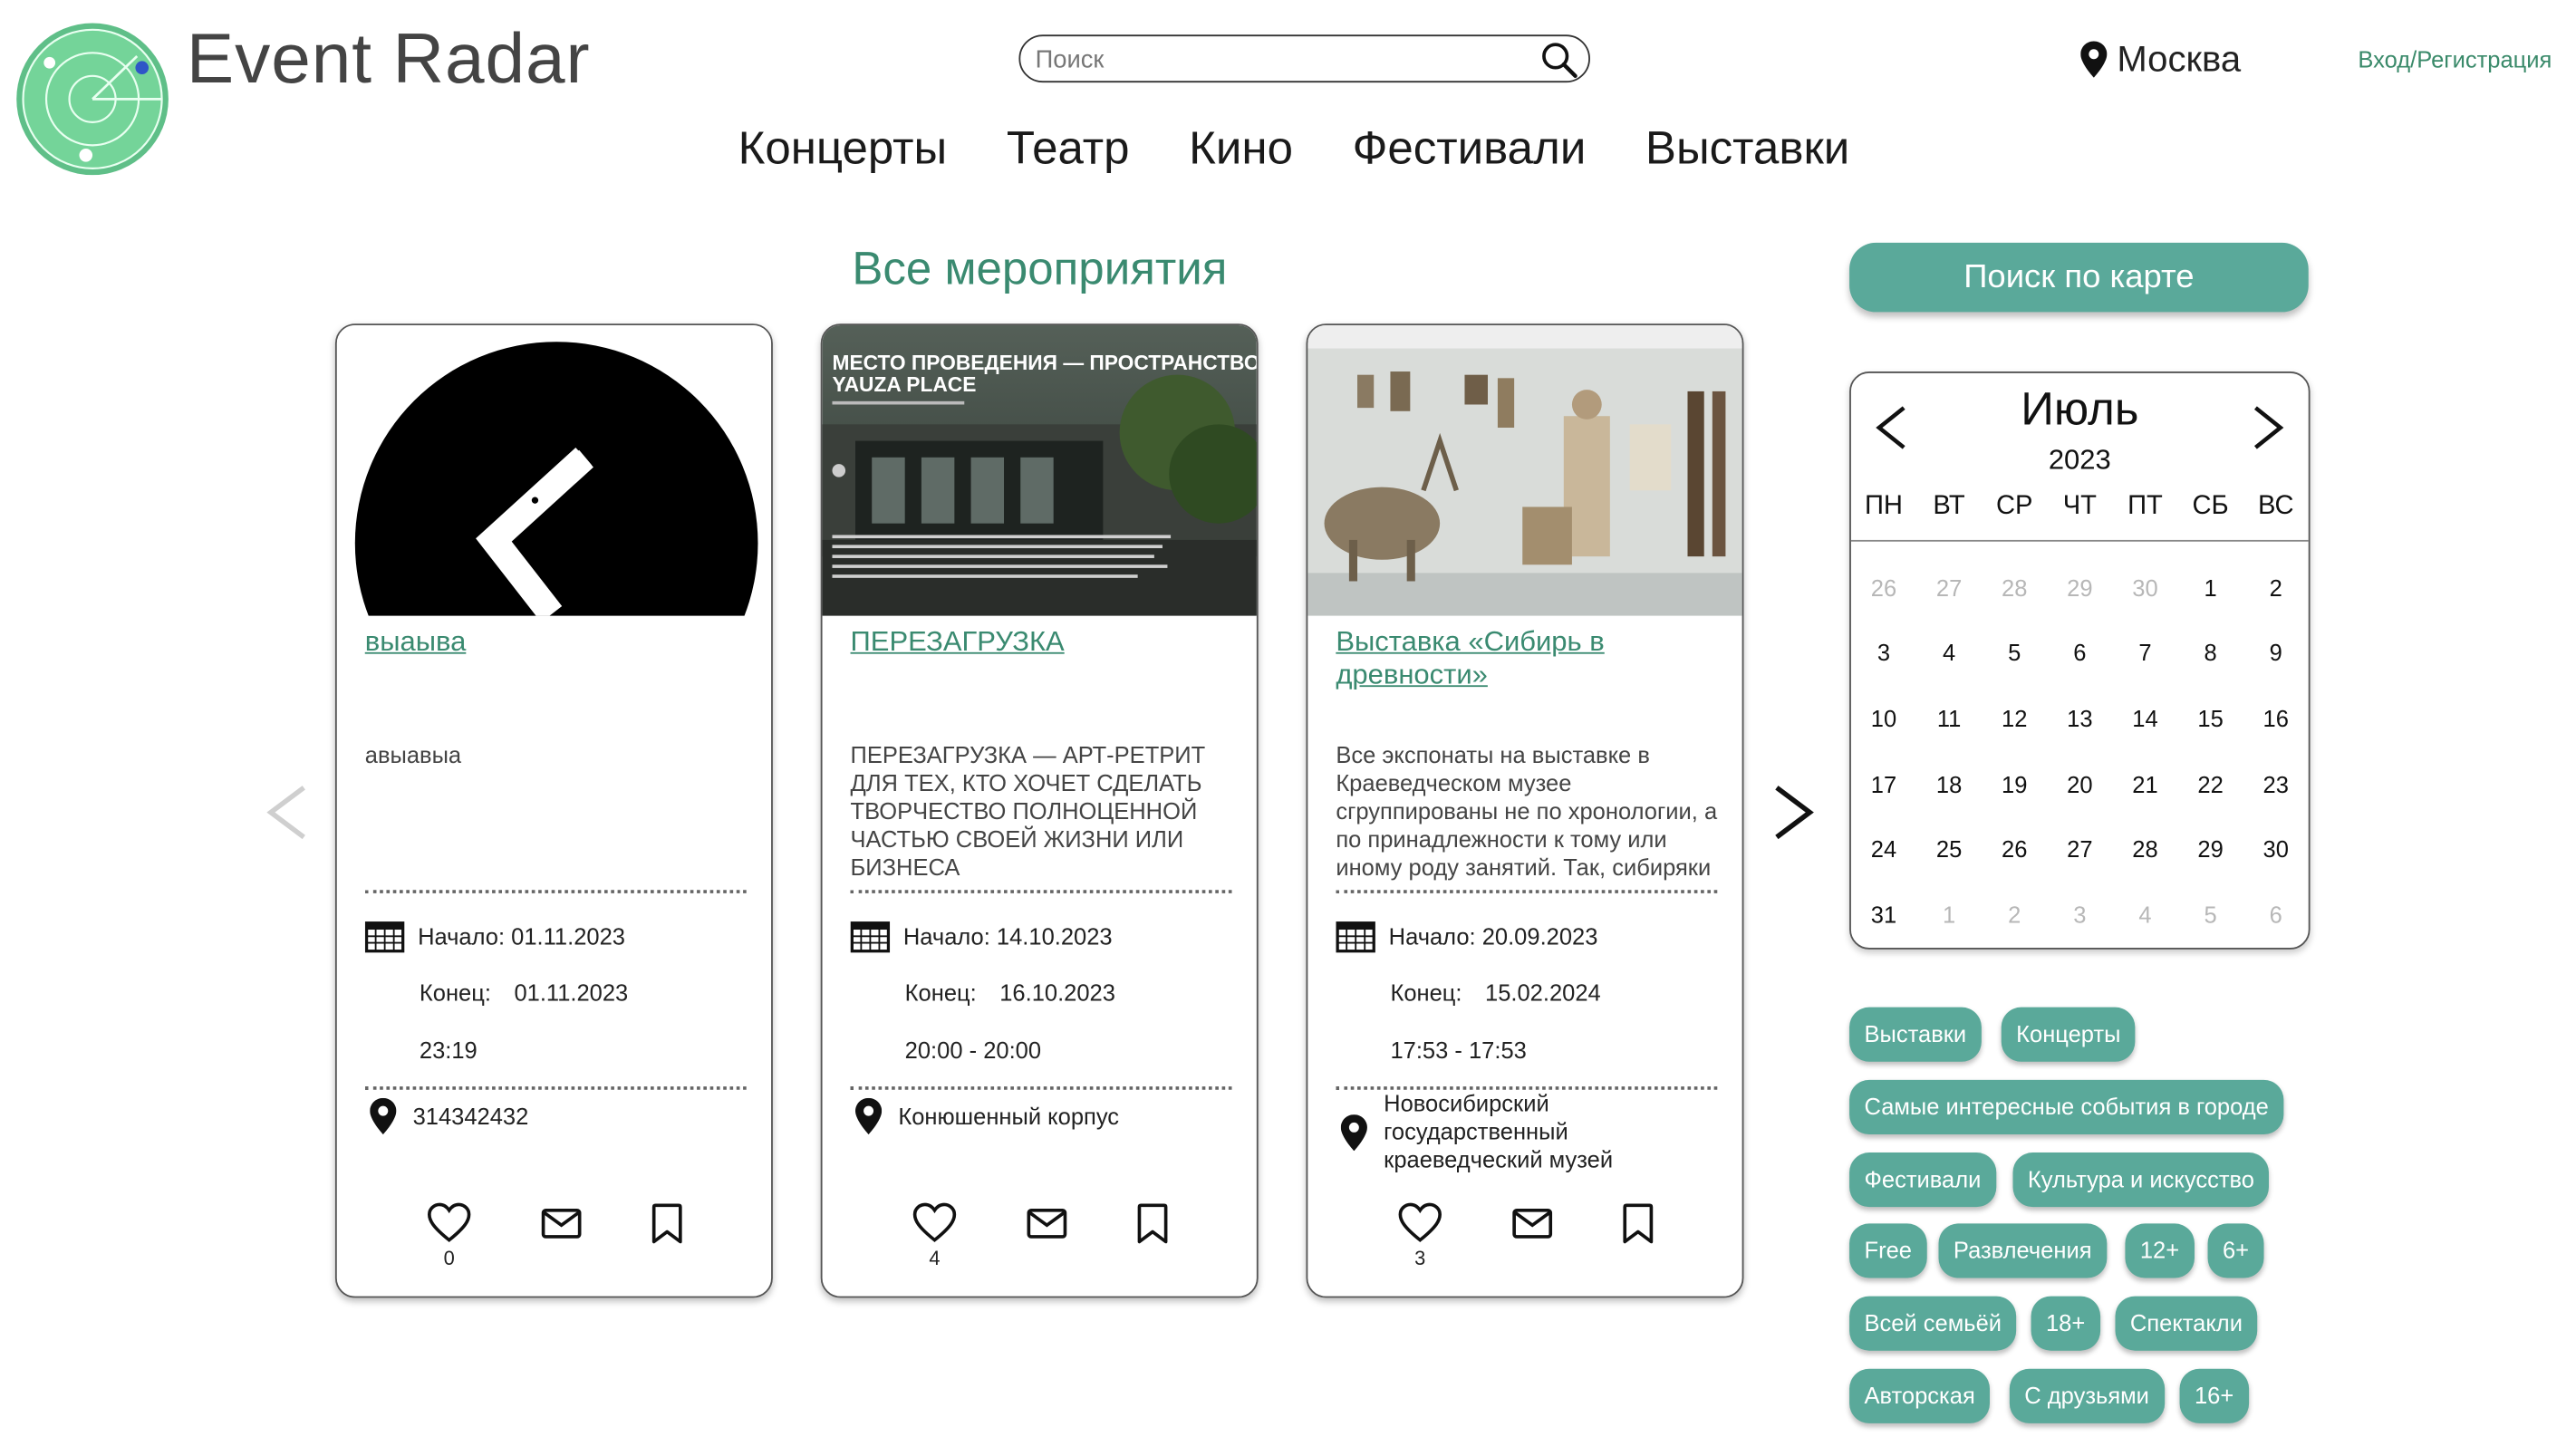  I want to click on event-title-link: Выставка «Сибирь в древности», so click(1529, 659).